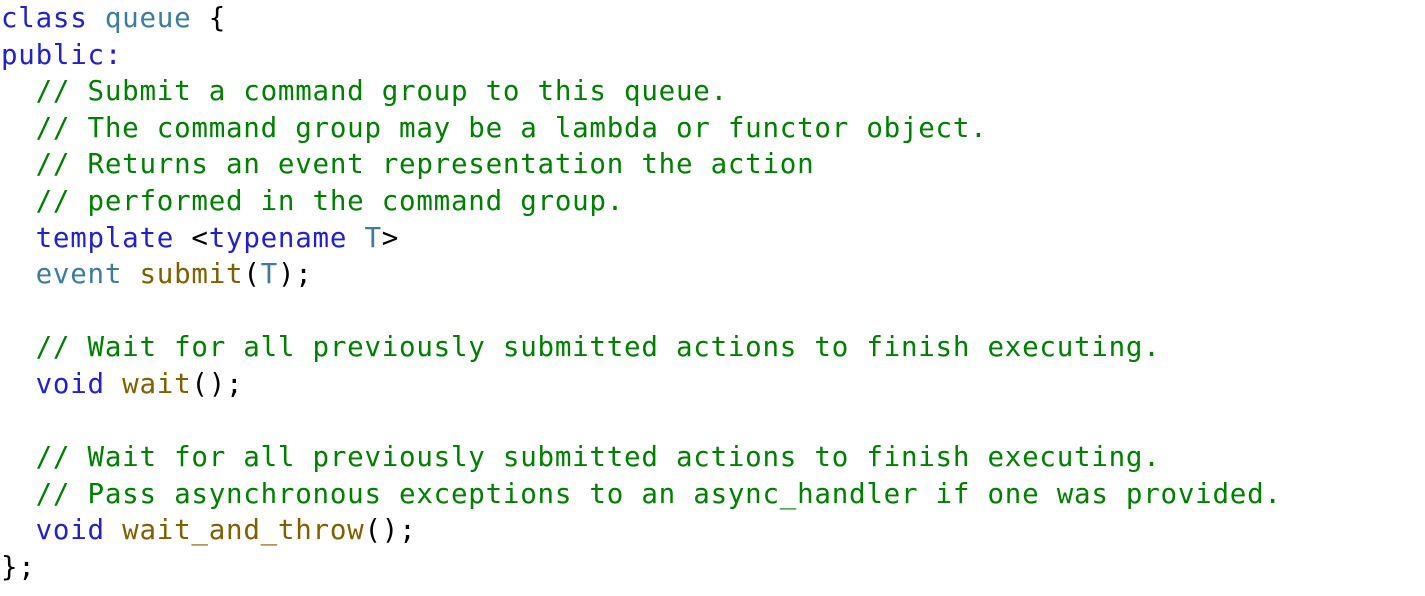 The height and width of the screenshot is (596, 1425). What do you see at coordinates (191, 274) in the screenshot?
I see `code-token-function: submit` at bounding box center [191, 274].